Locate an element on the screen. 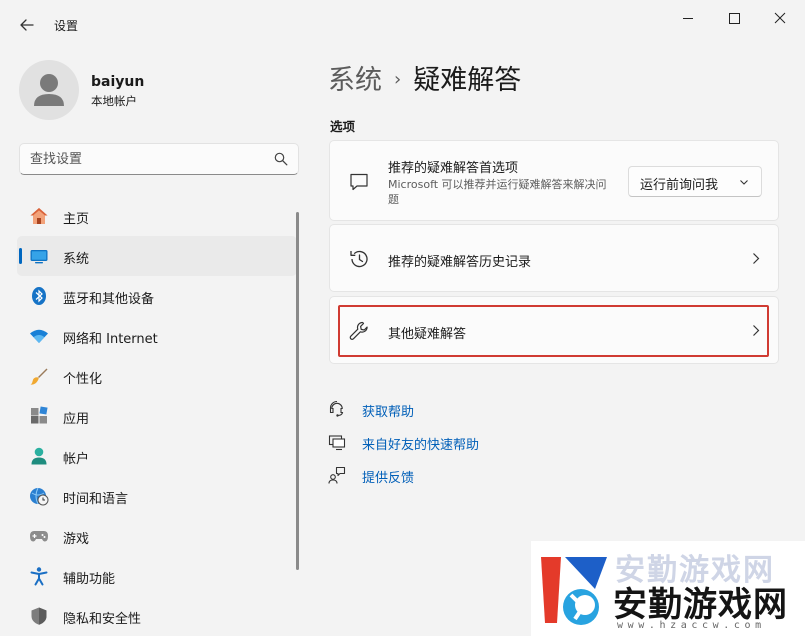 The image size is (805, 636). sidebar-item-accessibility: 辅助功能 is located at coordinates (157, 576).